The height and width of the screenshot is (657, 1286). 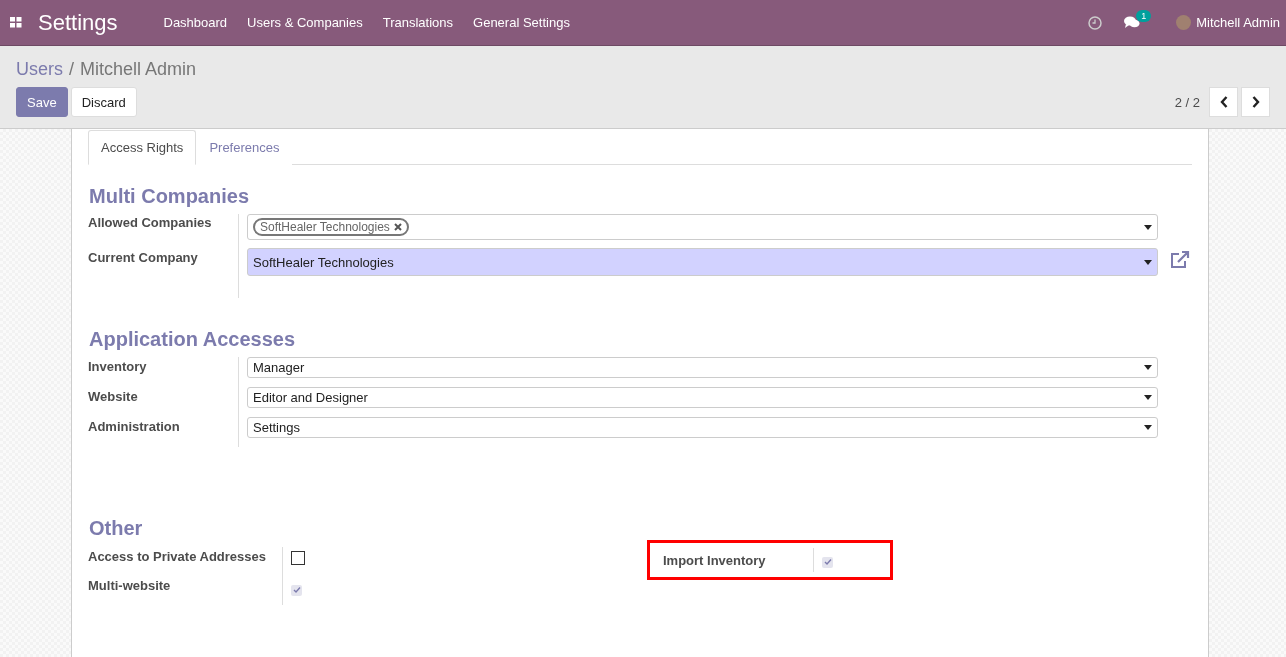 I want to click on tab: Access Rights, so click(x=142, y=147).